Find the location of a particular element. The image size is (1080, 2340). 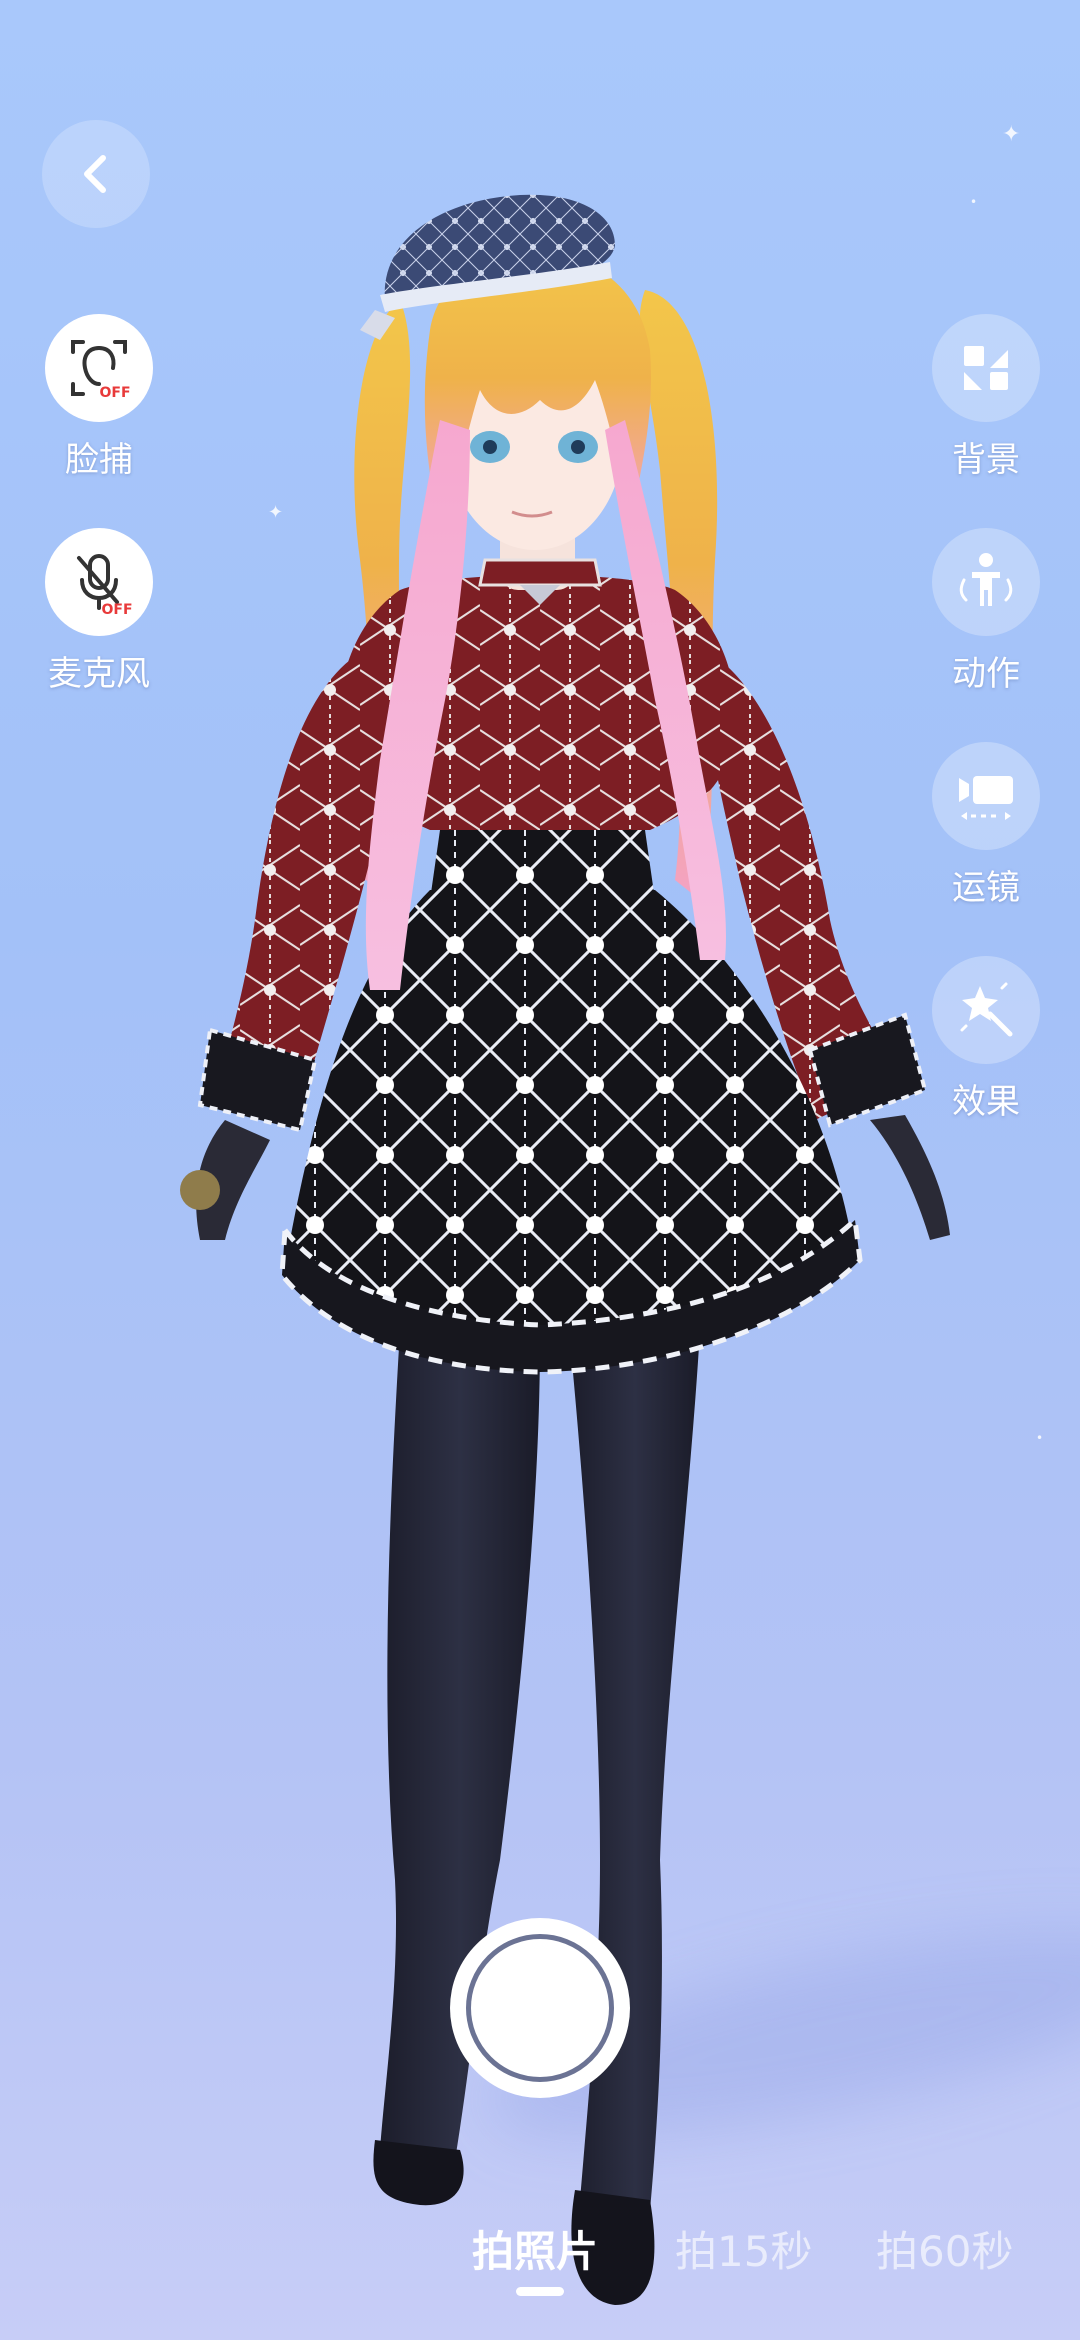

camera-move-icon is located at coordinates (986, 798).